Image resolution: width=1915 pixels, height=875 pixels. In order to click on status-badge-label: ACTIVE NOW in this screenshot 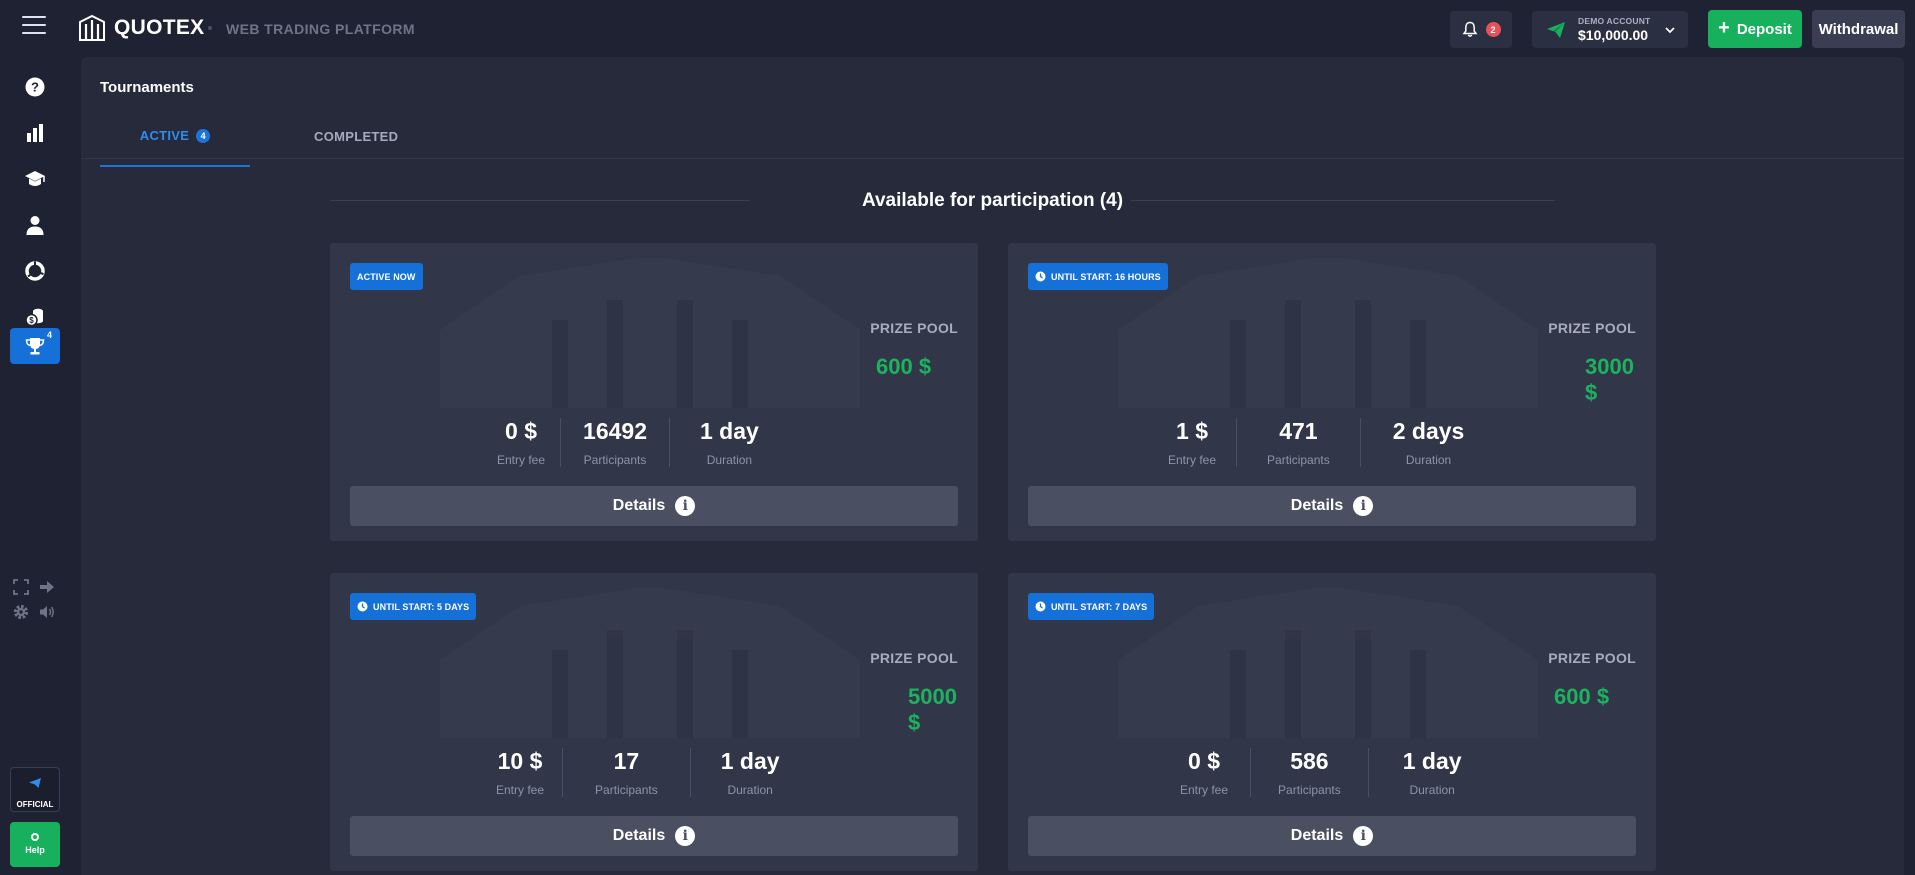, I will do `click(386, 276)`.